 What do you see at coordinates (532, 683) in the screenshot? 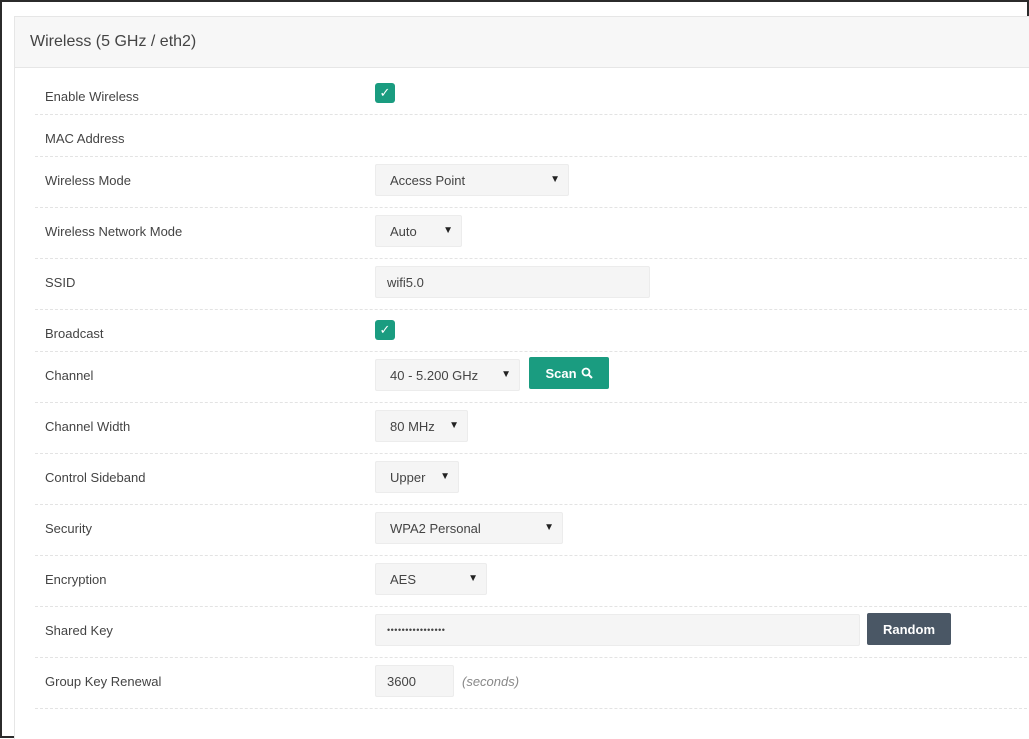
I see `row-group-key-renewal: Group Key Renewal 3600 (seconds)` at bounding box center [532, 683].